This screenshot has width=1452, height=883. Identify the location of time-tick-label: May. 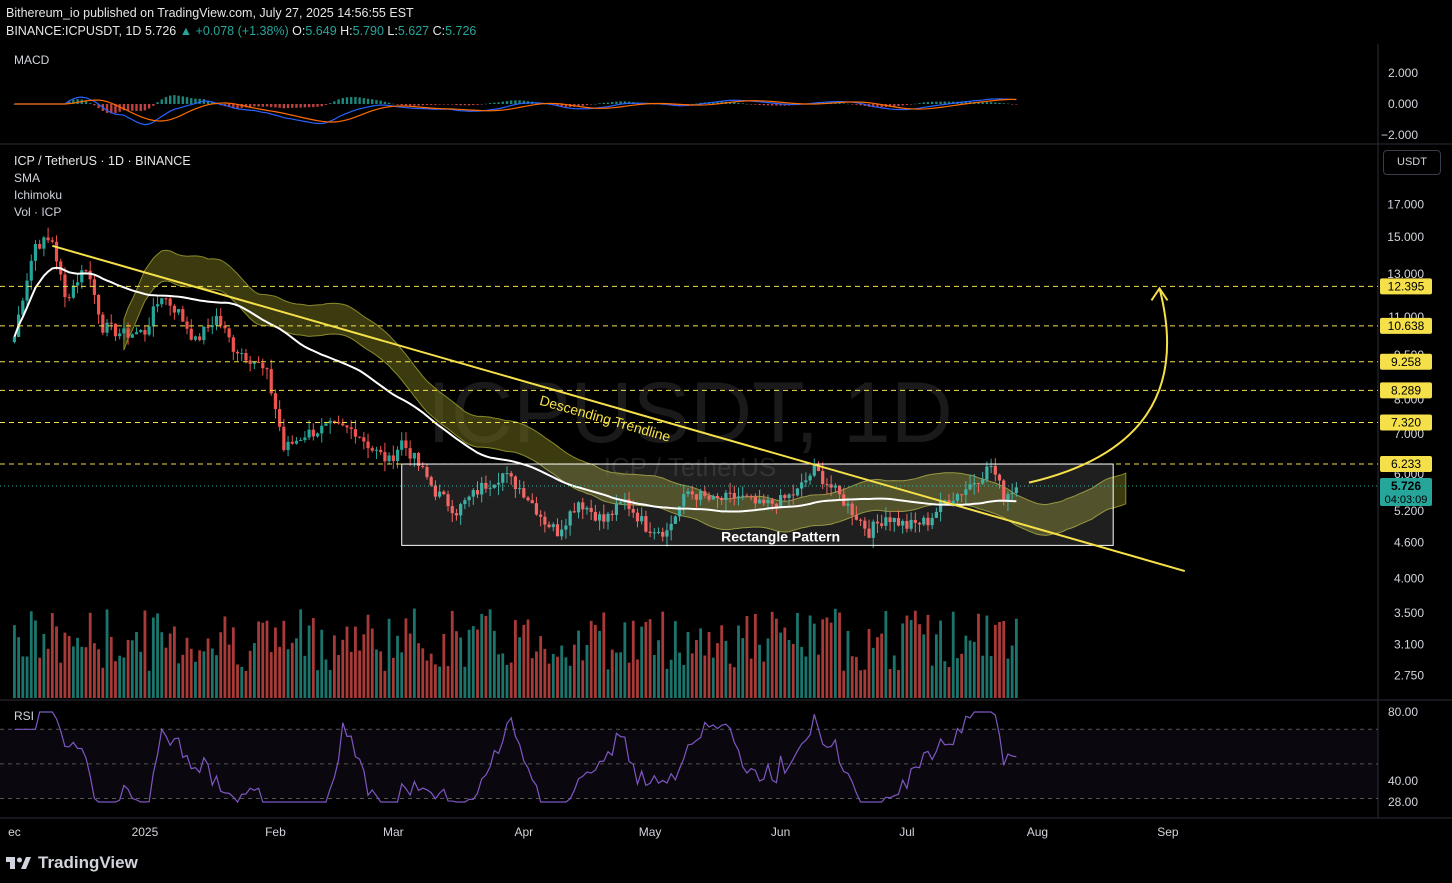
(650, 832).